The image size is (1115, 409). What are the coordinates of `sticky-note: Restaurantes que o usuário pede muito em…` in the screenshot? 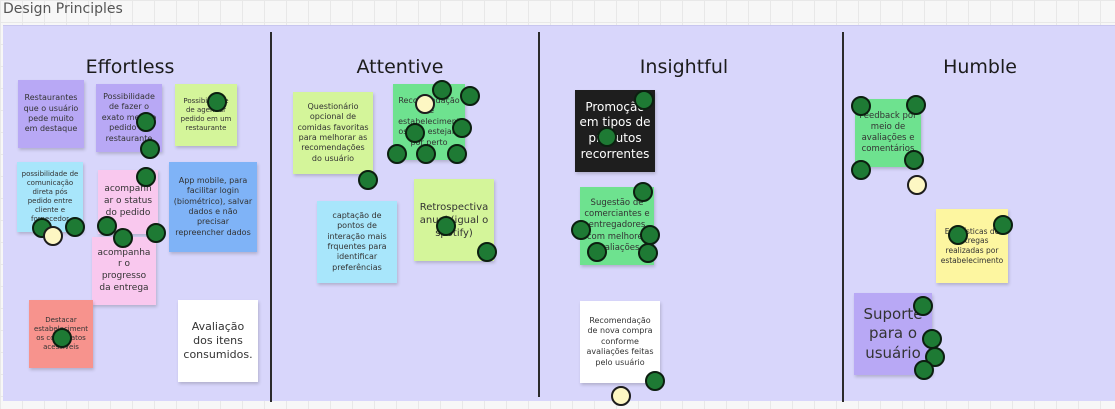 It's located at (51, 114).